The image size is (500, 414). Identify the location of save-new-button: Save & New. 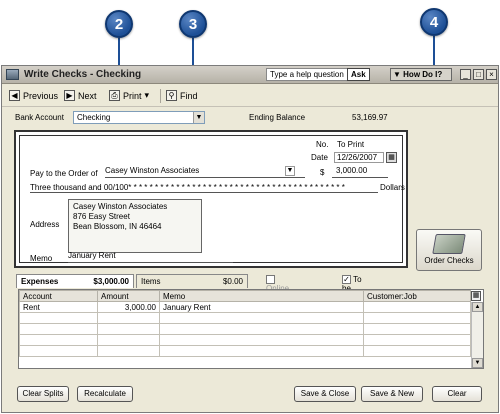
(392, 394).